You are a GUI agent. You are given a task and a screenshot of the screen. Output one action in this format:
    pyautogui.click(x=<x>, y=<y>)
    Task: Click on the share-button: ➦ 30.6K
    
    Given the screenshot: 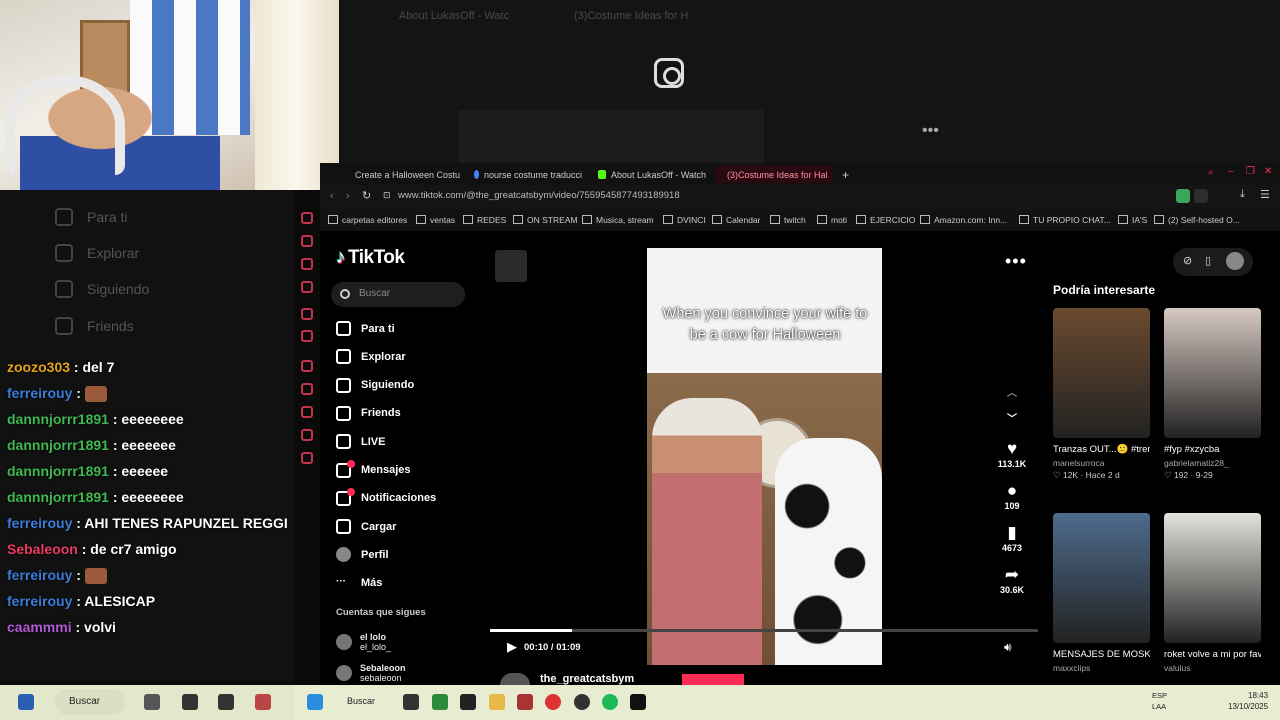 What is the action you would take?
    pyautogui.click(x=1012, y=580)
    